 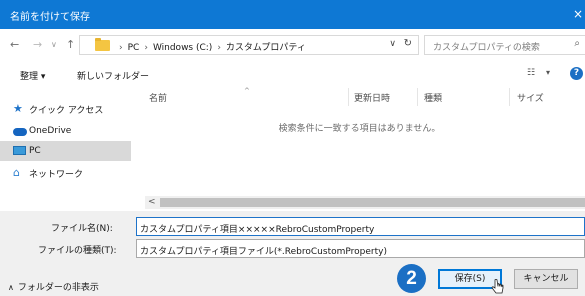 I want to click on breadcrumb: › PC › Windows (C:) › カスタムプロパティ, so click(x=210, y=46).